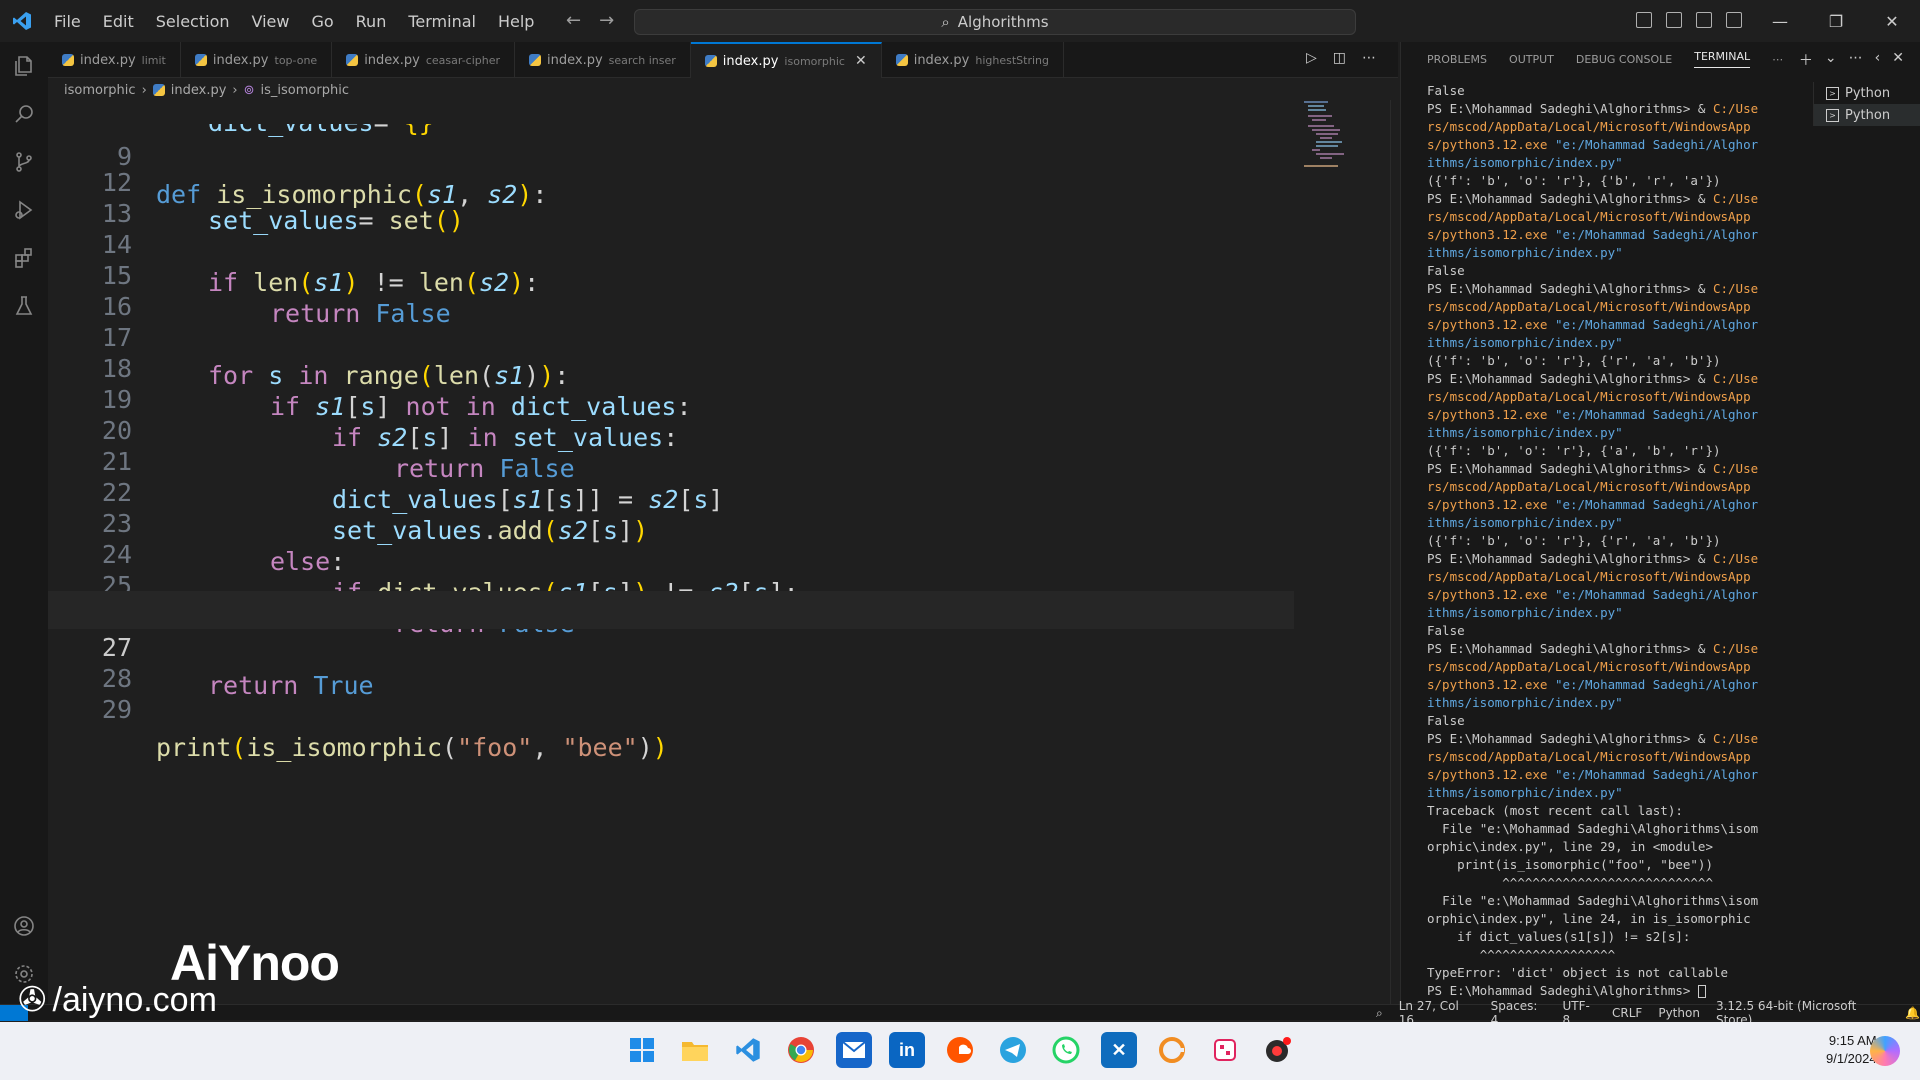  What do you see at coordinates (1521, 954) in the screenshot?
I see `traceback-line: ^^^^^^^^^^^^^^^^^^` at bounding box center [1521, 954].